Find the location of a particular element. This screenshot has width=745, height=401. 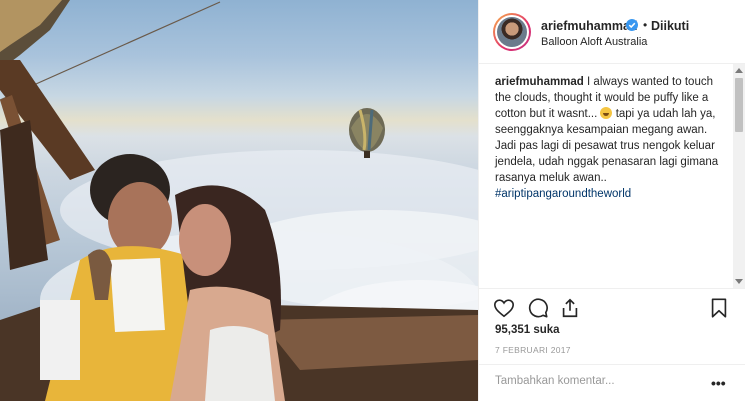

hashtag-link: #ariptipangaroundtheworld is located at coordinates (563, 194).